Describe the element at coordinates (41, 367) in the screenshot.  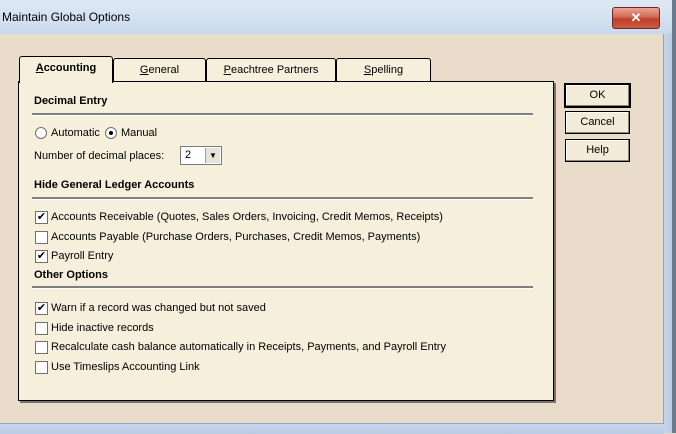
I see `timeslips-link-checkbox` at that location.